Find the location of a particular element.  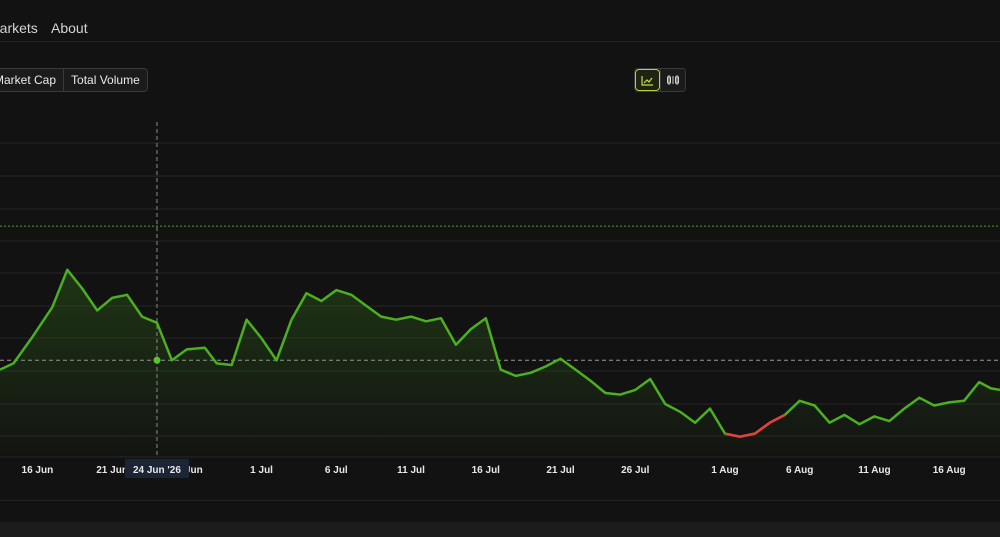

x-tick-label: 1 Jul is located at coordinates (261, 470).